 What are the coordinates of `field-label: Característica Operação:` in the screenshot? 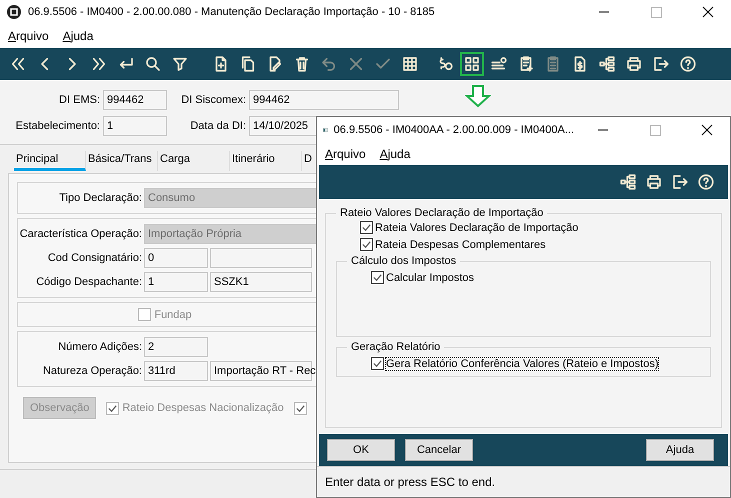 It's located at (80, 234).